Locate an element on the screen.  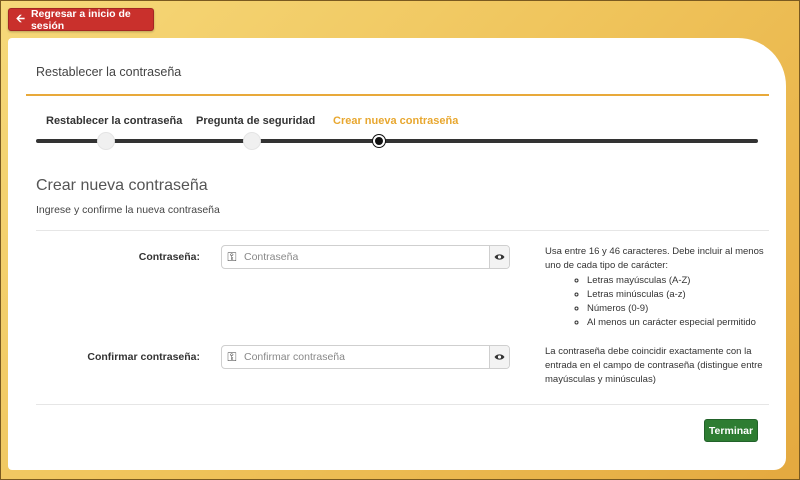
stepper-track is located at coordinates (397, 141).